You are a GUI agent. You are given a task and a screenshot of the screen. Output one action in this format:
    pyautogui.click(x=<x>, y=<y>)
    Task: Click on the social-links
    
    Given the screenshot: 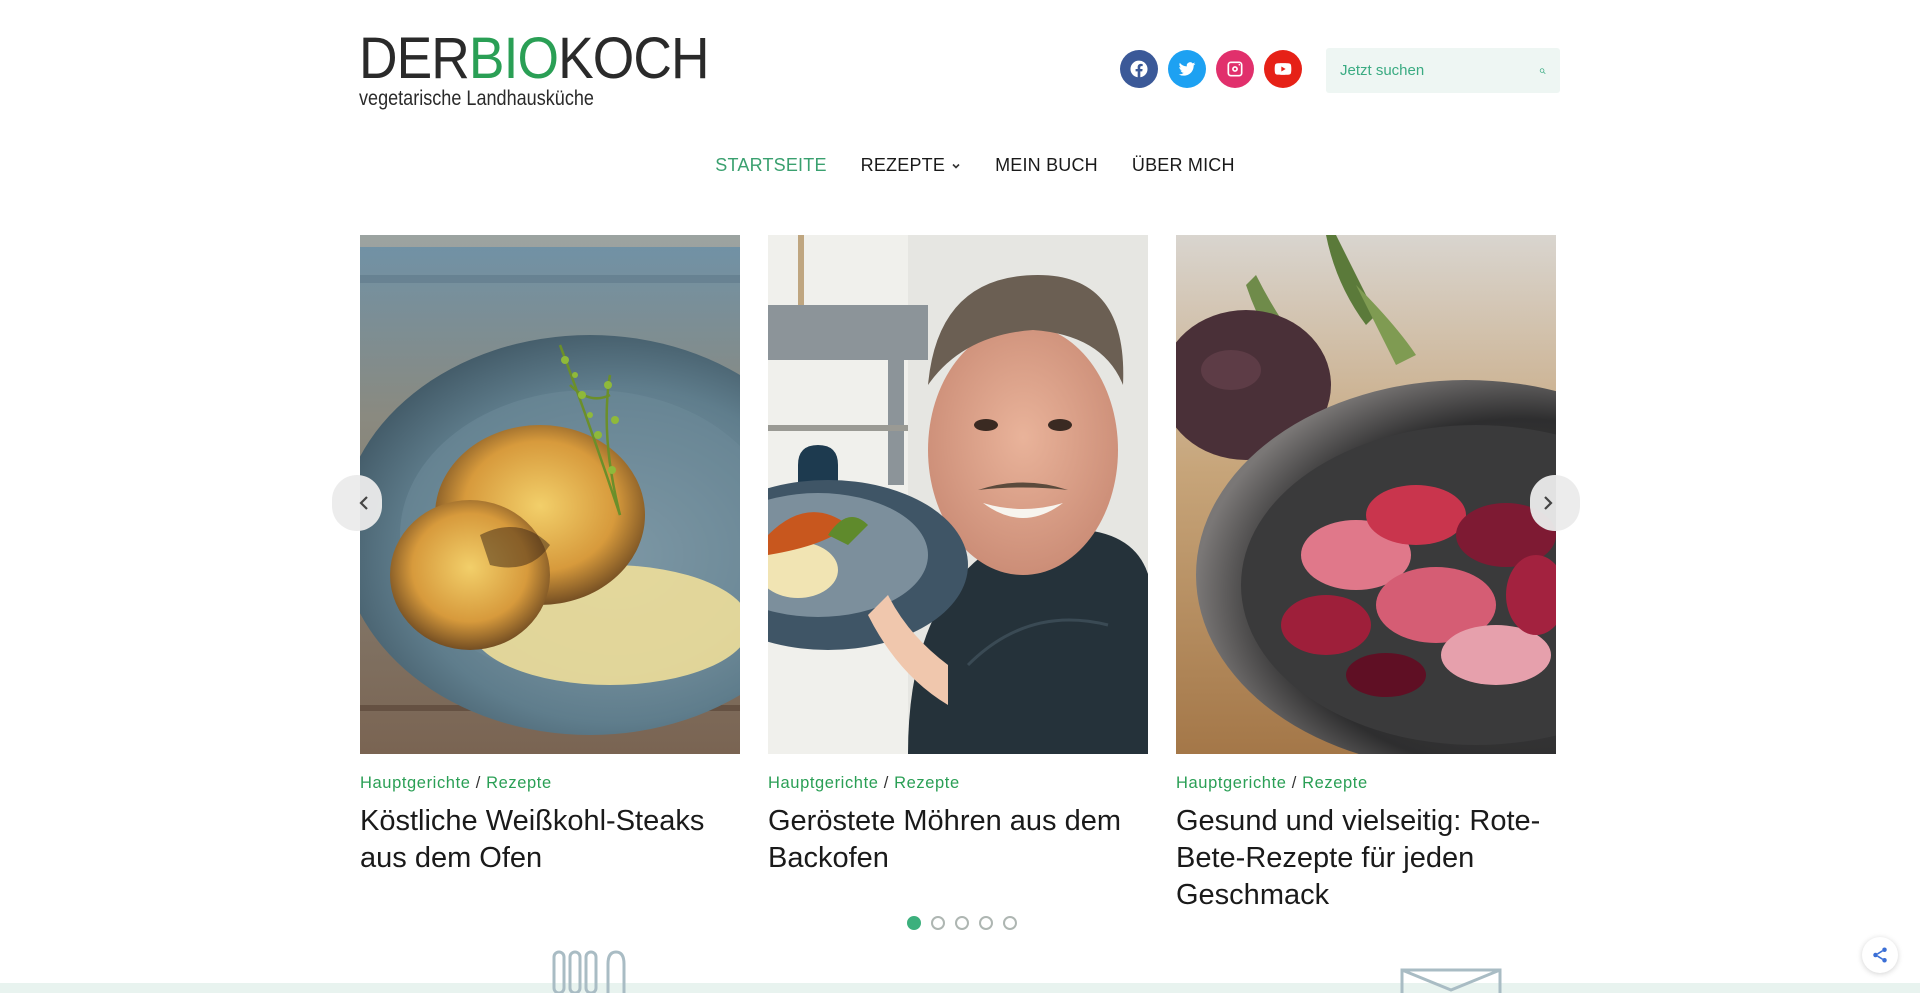 What is the action you would take?
    pyautogui.click(x=1211, y=69)
    